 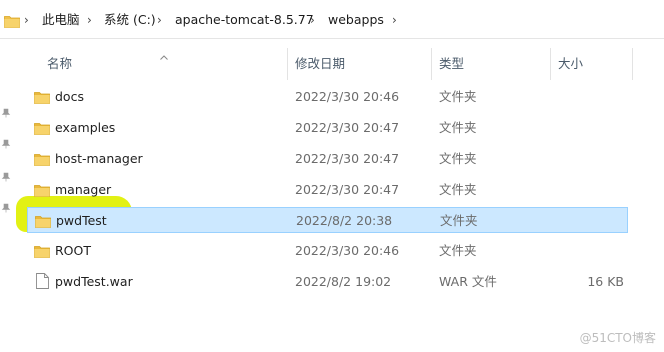 I want to click on breadcrumb-item-webapps: webapps, so click(x=356, y=20).